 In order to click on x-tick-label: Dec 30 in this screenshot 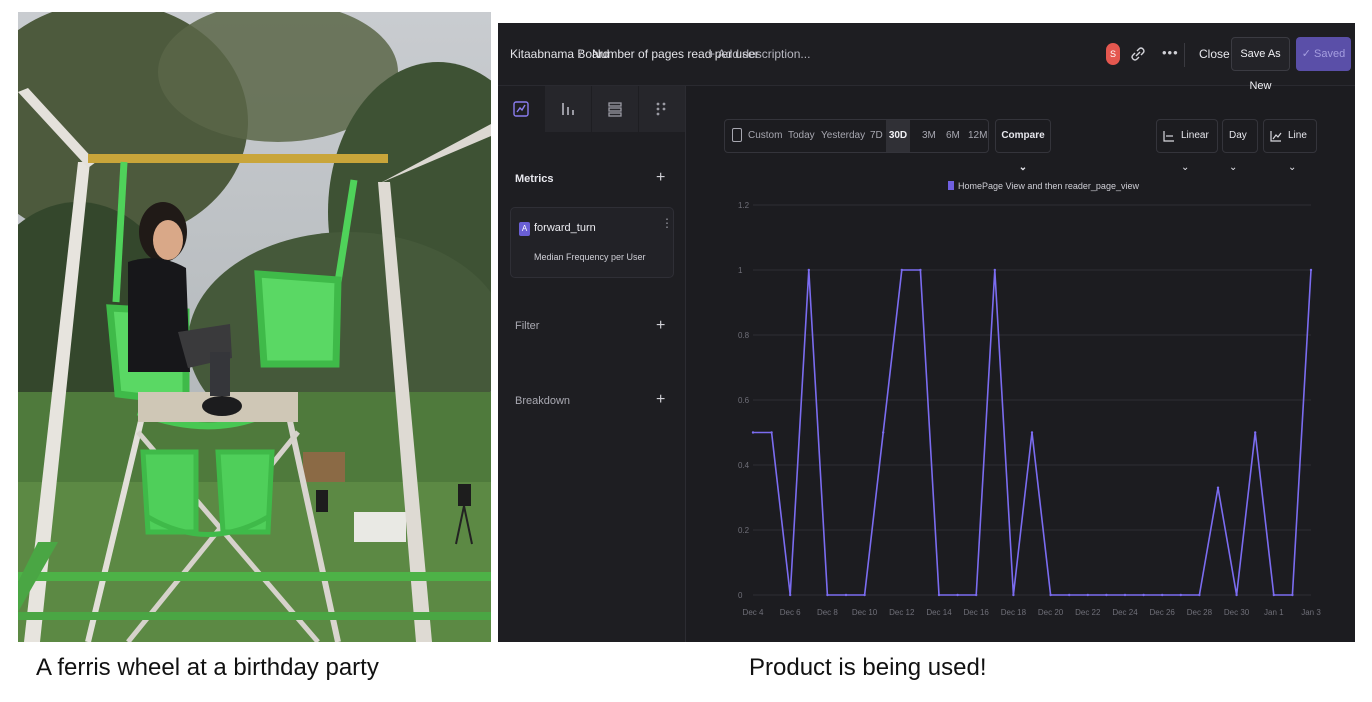, I will do `click(1237, 612)`.